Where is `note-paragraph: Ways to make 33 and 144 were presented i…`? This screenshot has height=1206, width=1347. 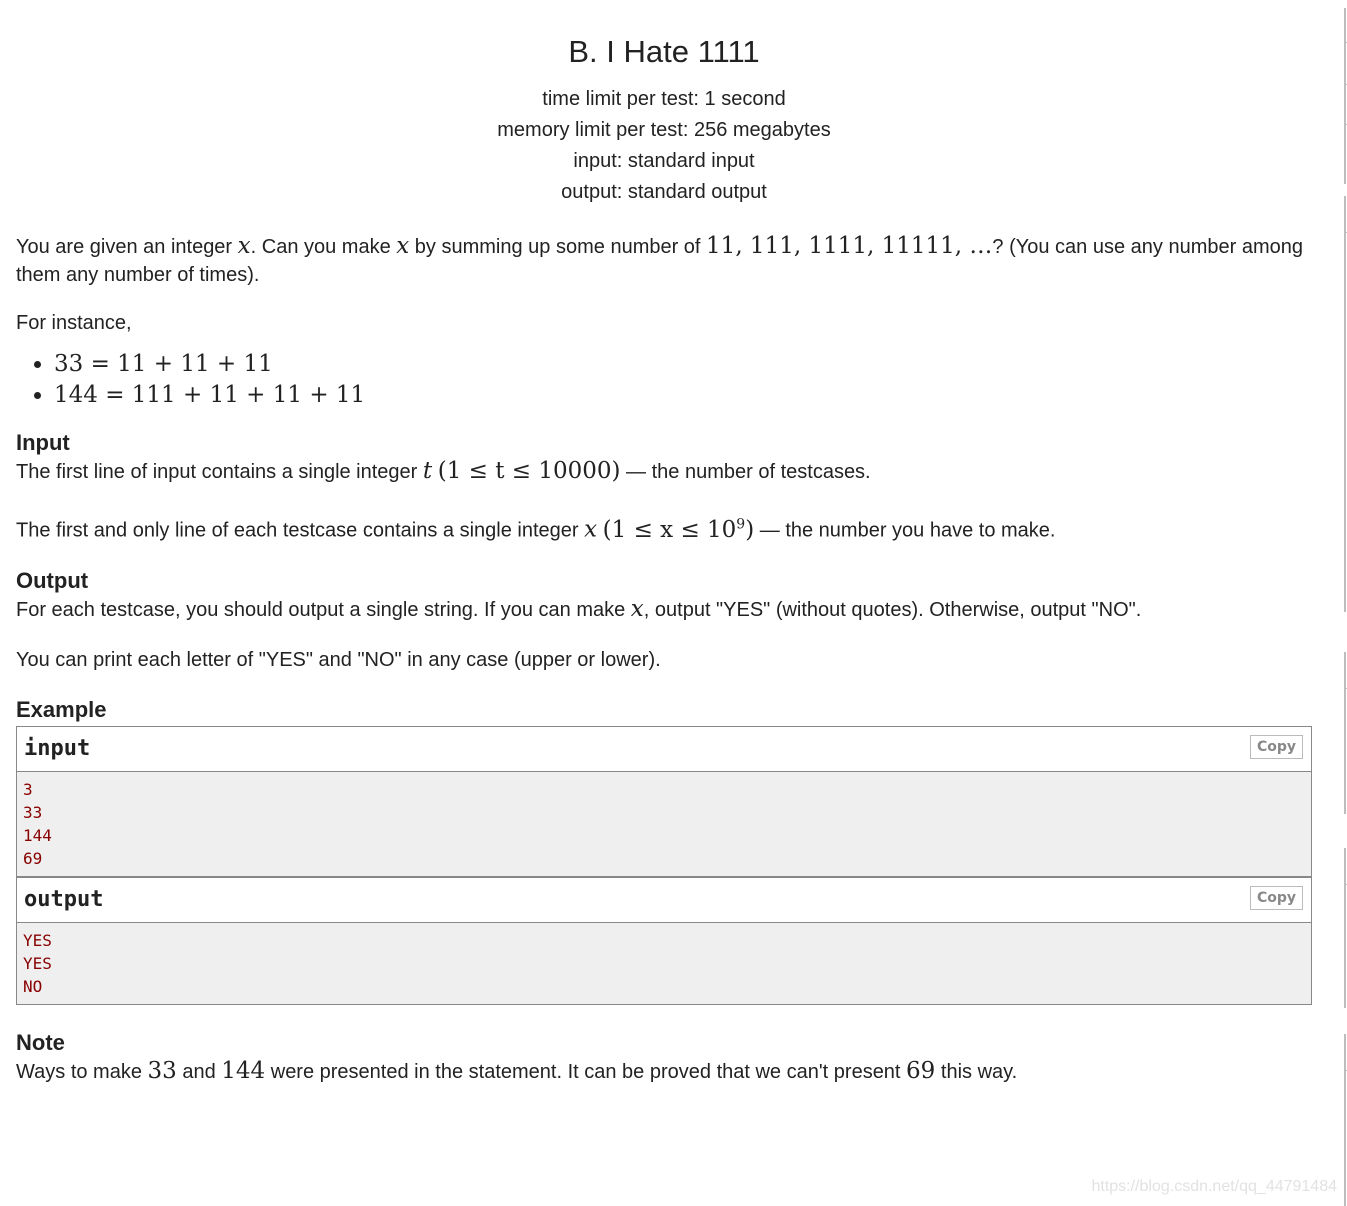
note-paragraph: Ways to make 33 and 144 were presented i… is located at coordinates (664, 1071).